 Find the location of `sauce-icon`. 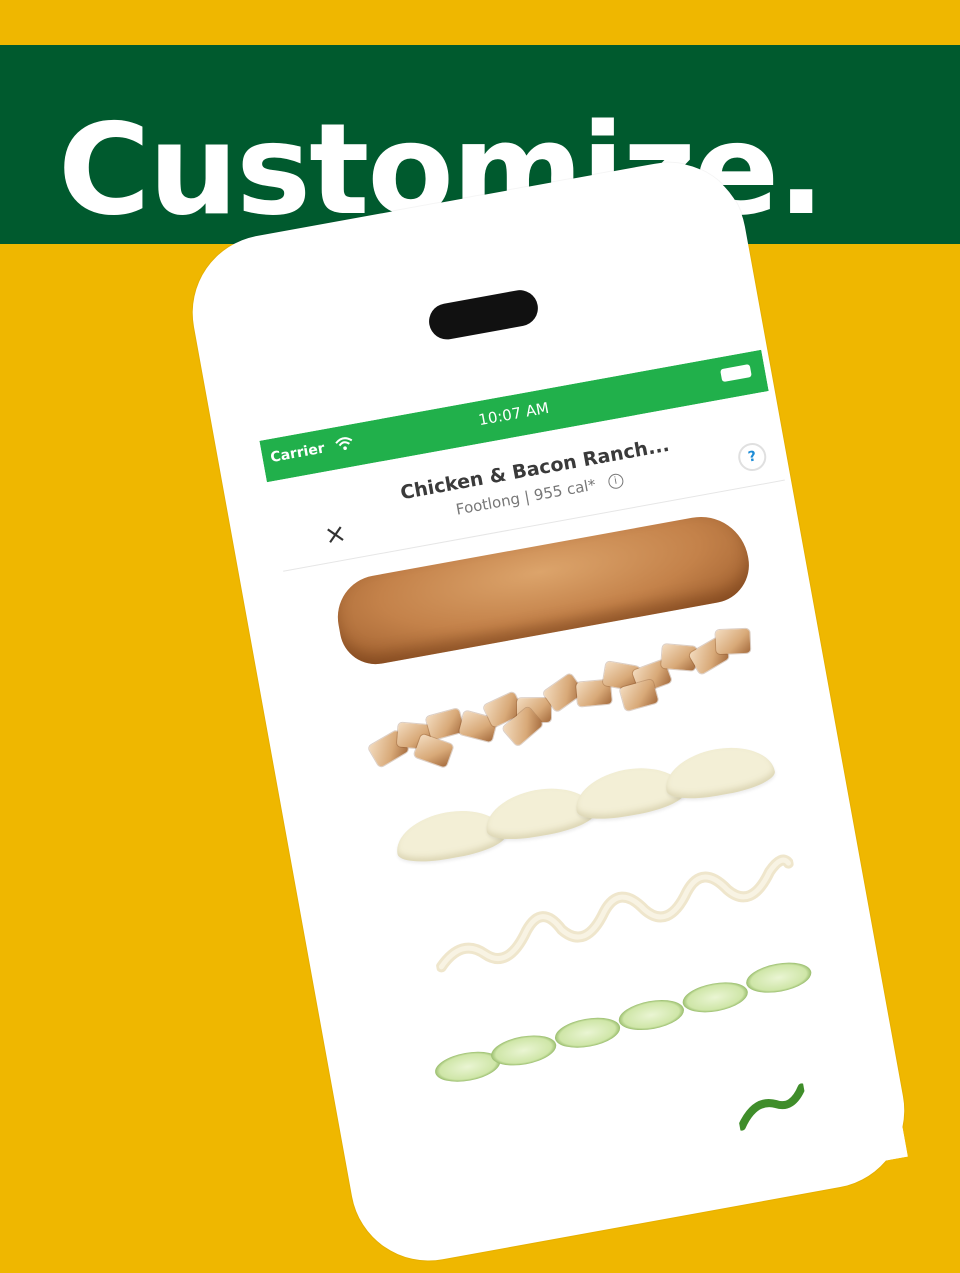

sauce-icon is located at coordinates (615, 914).